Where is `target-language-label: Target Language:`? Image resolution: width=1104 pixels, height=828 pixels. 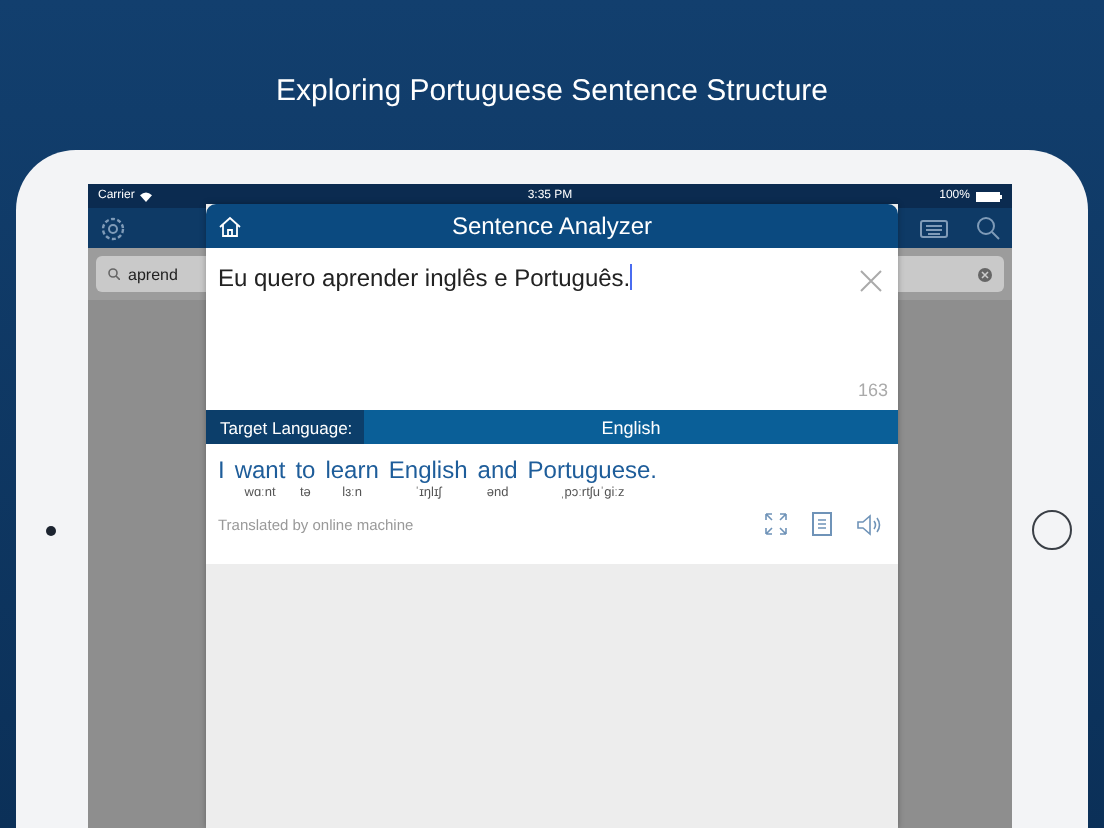
target-language-label: Target Language: is located at coordinates (285, 427).